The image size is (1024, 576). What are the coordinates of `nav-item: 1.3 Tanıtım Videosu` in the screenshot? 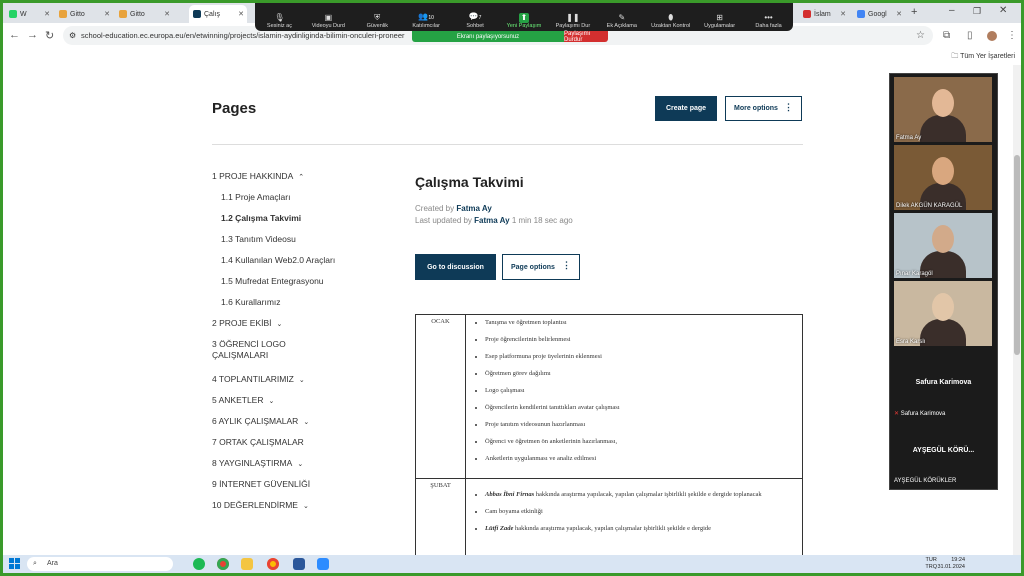 It's located at (258, 239).